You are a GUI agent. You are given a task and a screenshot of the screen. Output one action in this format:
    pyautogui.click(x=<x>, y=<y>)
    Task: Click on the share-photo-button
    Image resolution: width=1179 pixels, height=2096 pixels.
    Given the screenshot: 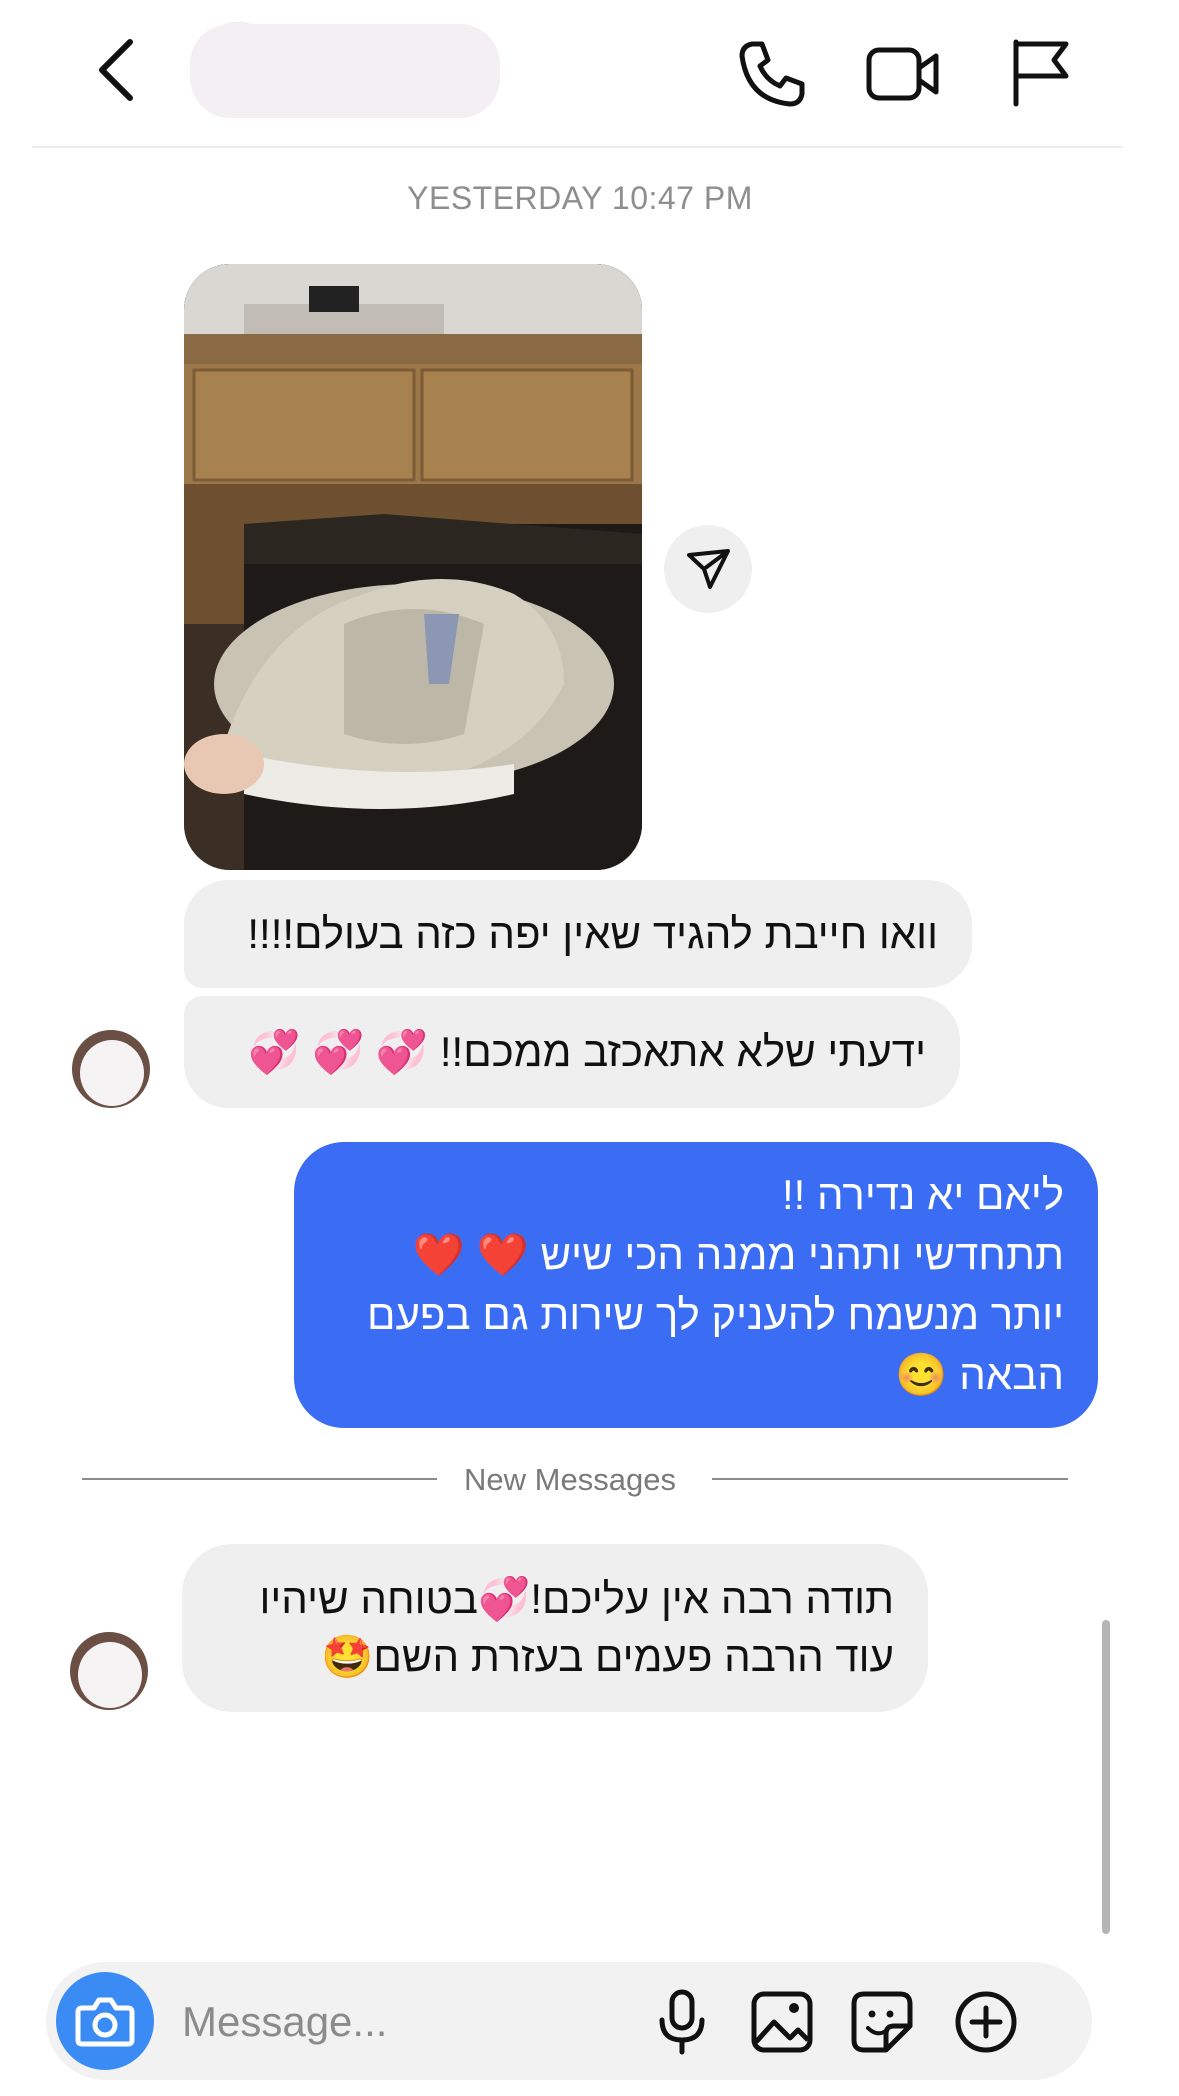 What is the action you would take?
    pyautogui.click(x=708, y=569)
    